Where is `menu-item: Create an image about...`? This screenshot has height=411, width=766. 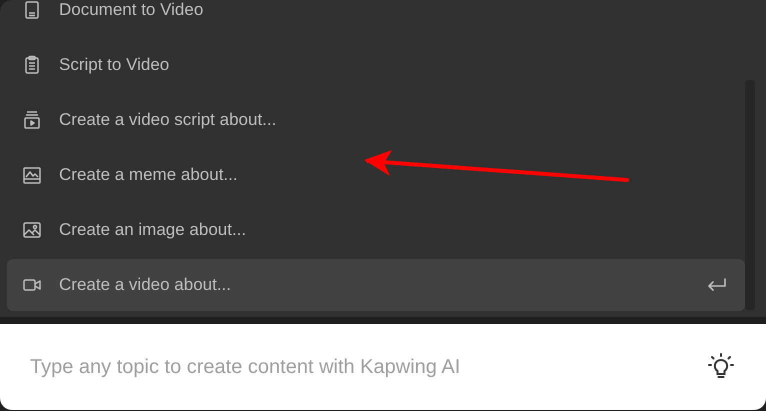 menu-item: Create an image about... is located at coordinates (376, 230).